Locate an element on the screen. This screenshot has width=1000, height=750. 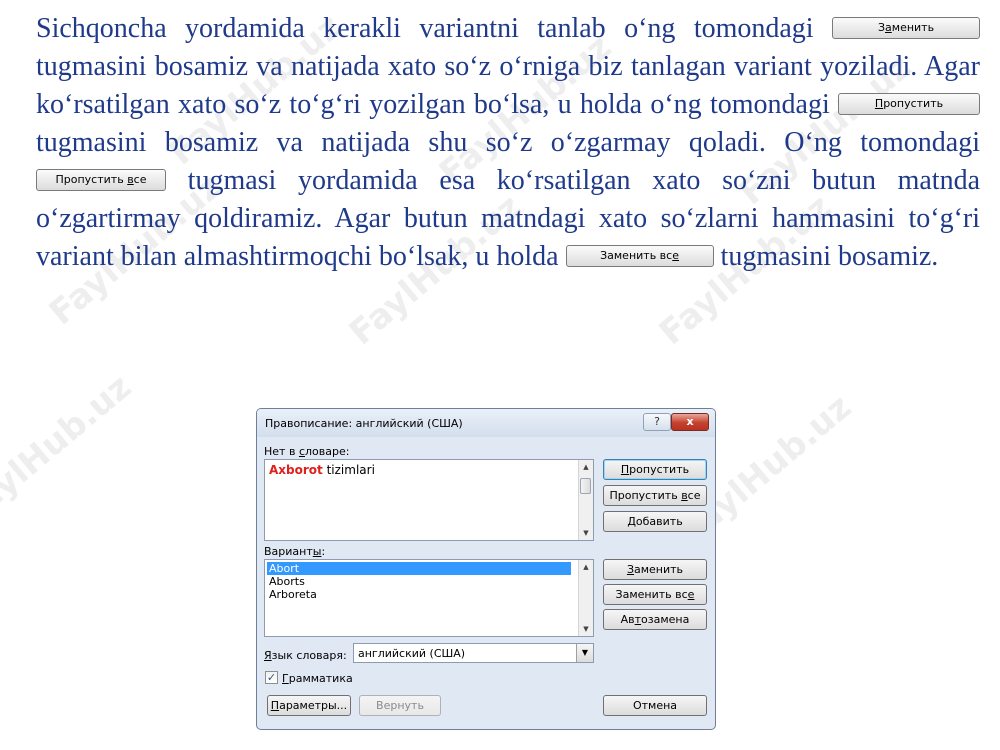
not-in-dictionary-textbox: Axborot tizimlari ▲ ▼ is located at coordinates (429, 500).